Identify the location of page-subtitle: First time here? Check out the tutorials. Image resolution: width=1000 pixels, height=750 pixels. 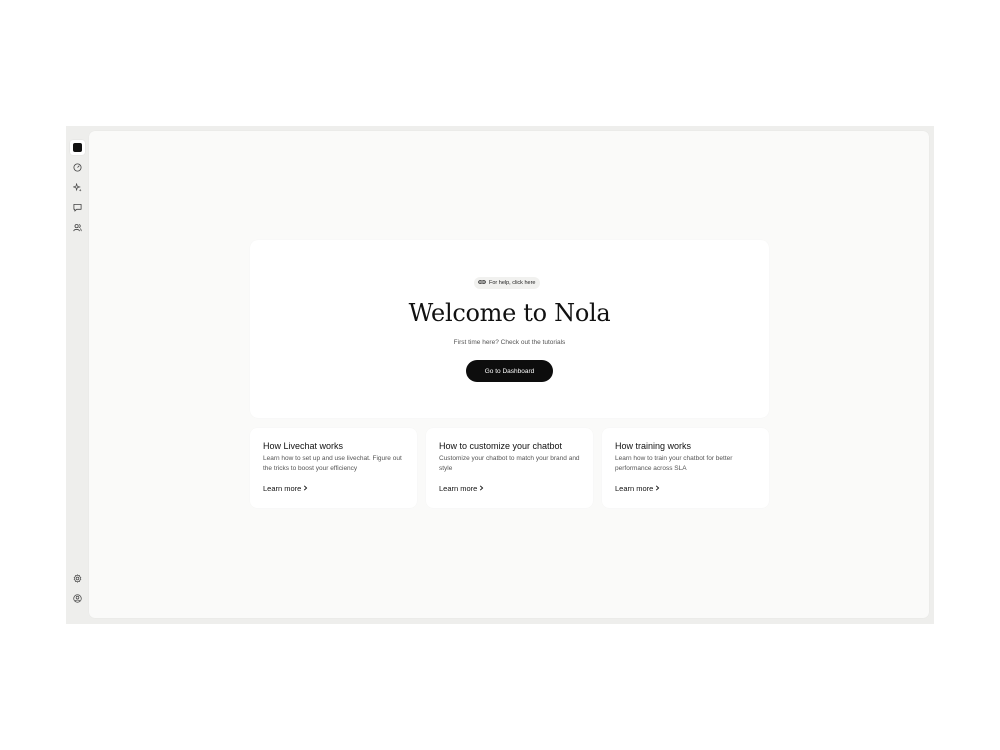
(509, 342).